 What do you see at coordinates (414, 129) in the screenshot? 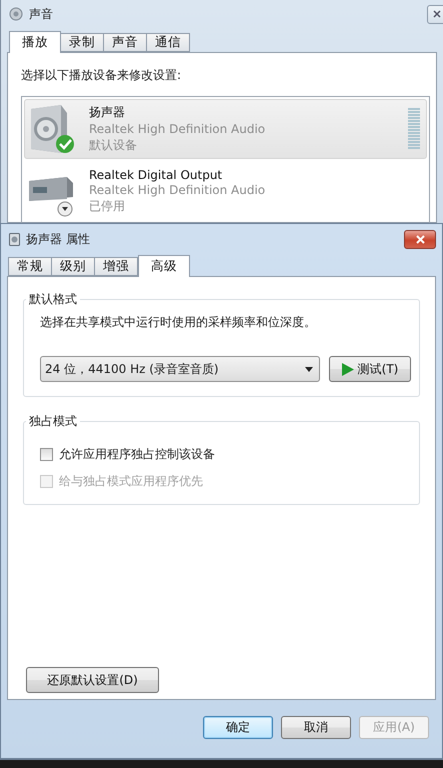
I see `level-meter-icon` at bounding box center [414, 129].